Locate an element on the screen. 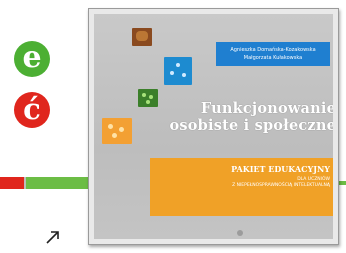 This screenshot has width=346, height=253. ec-badge-button: ć is located at coordinates (32, 110).